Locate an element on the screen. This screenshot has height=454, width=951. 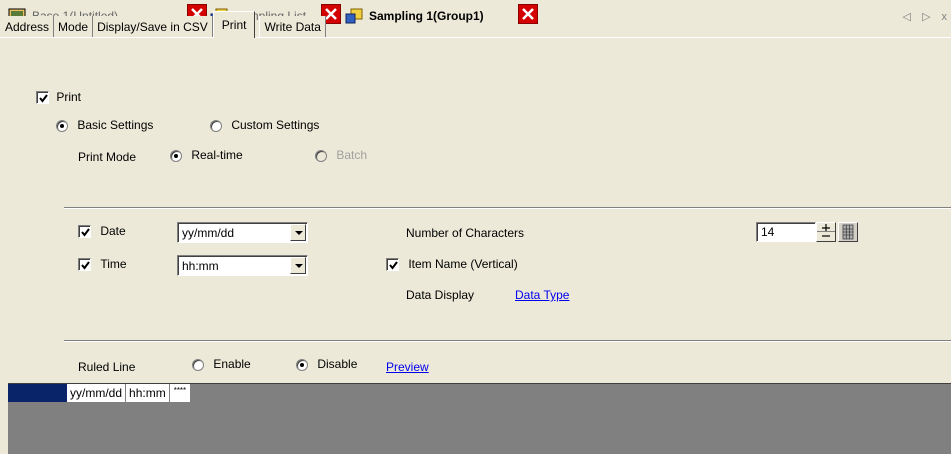
custom-settings-radio: Custom Settings is located at coordinates (264, 125).